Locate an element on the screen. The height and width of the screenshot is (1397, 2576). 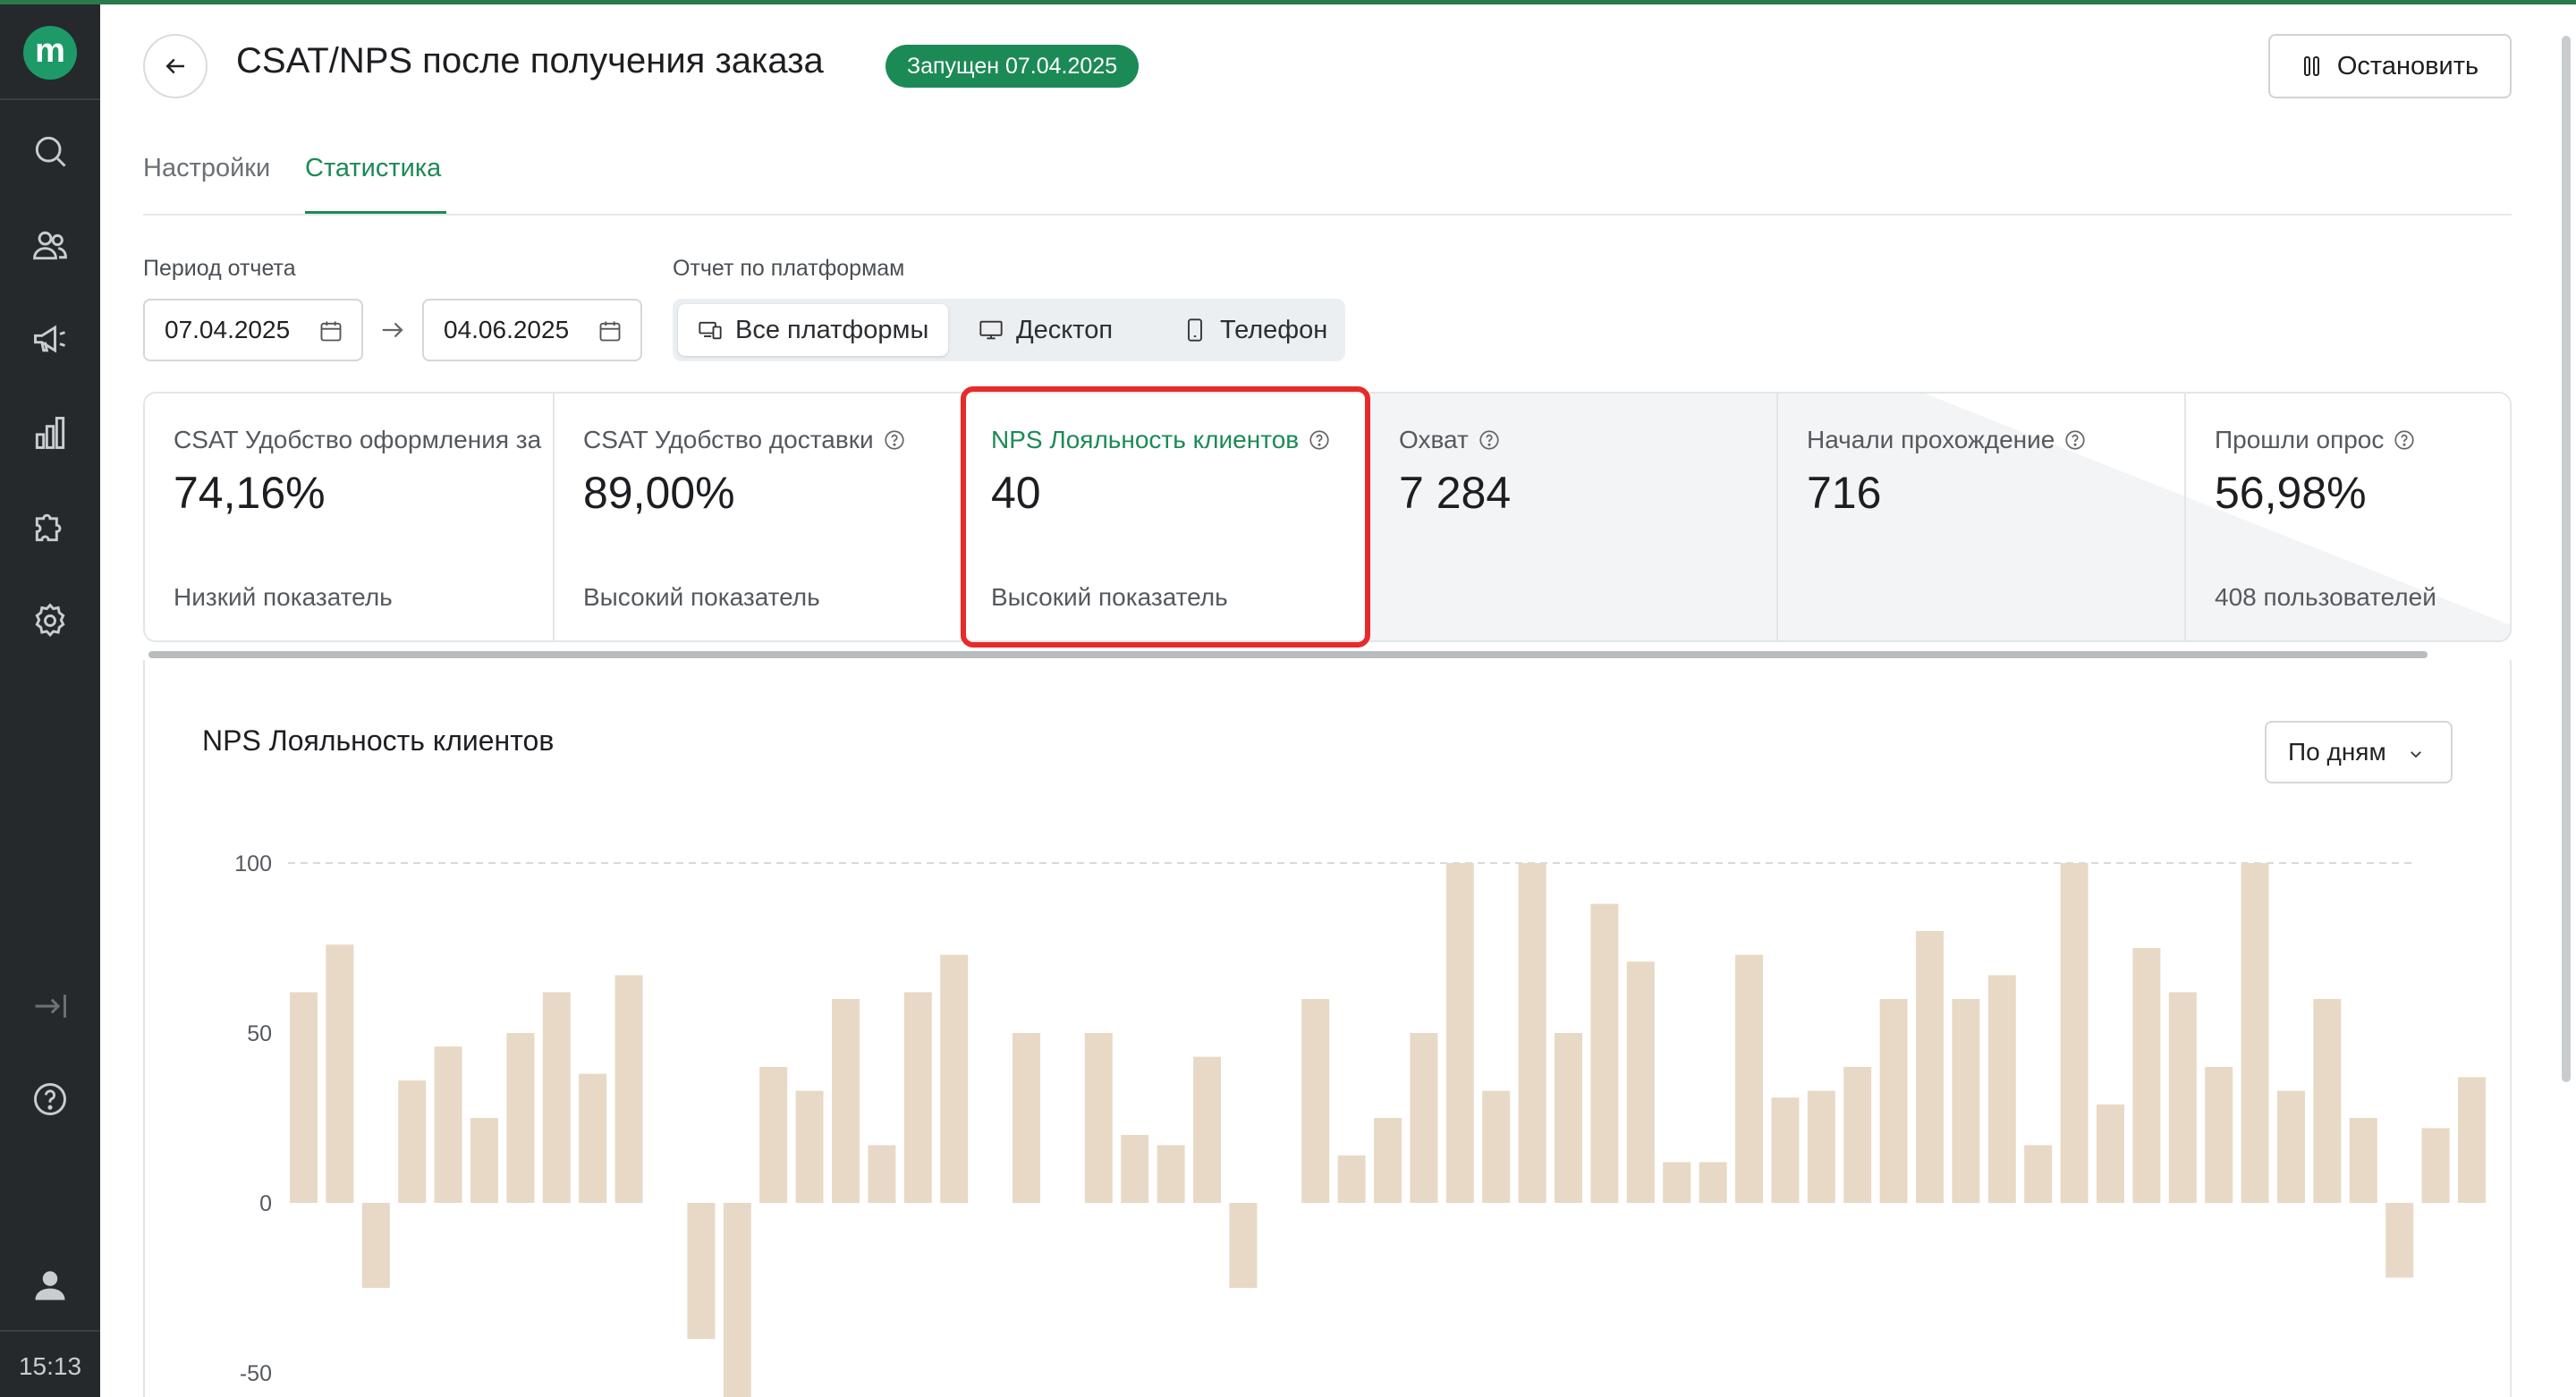
metric-label: Прошли опрос is located at coordinates (2315, 440).